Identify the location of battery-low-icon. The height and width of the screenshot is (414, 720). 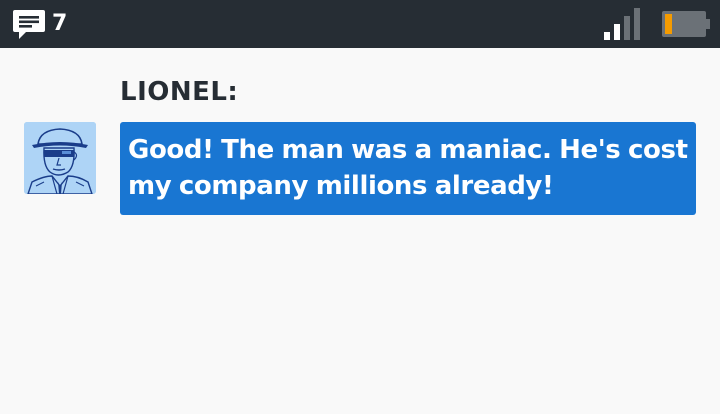
(686, 24).